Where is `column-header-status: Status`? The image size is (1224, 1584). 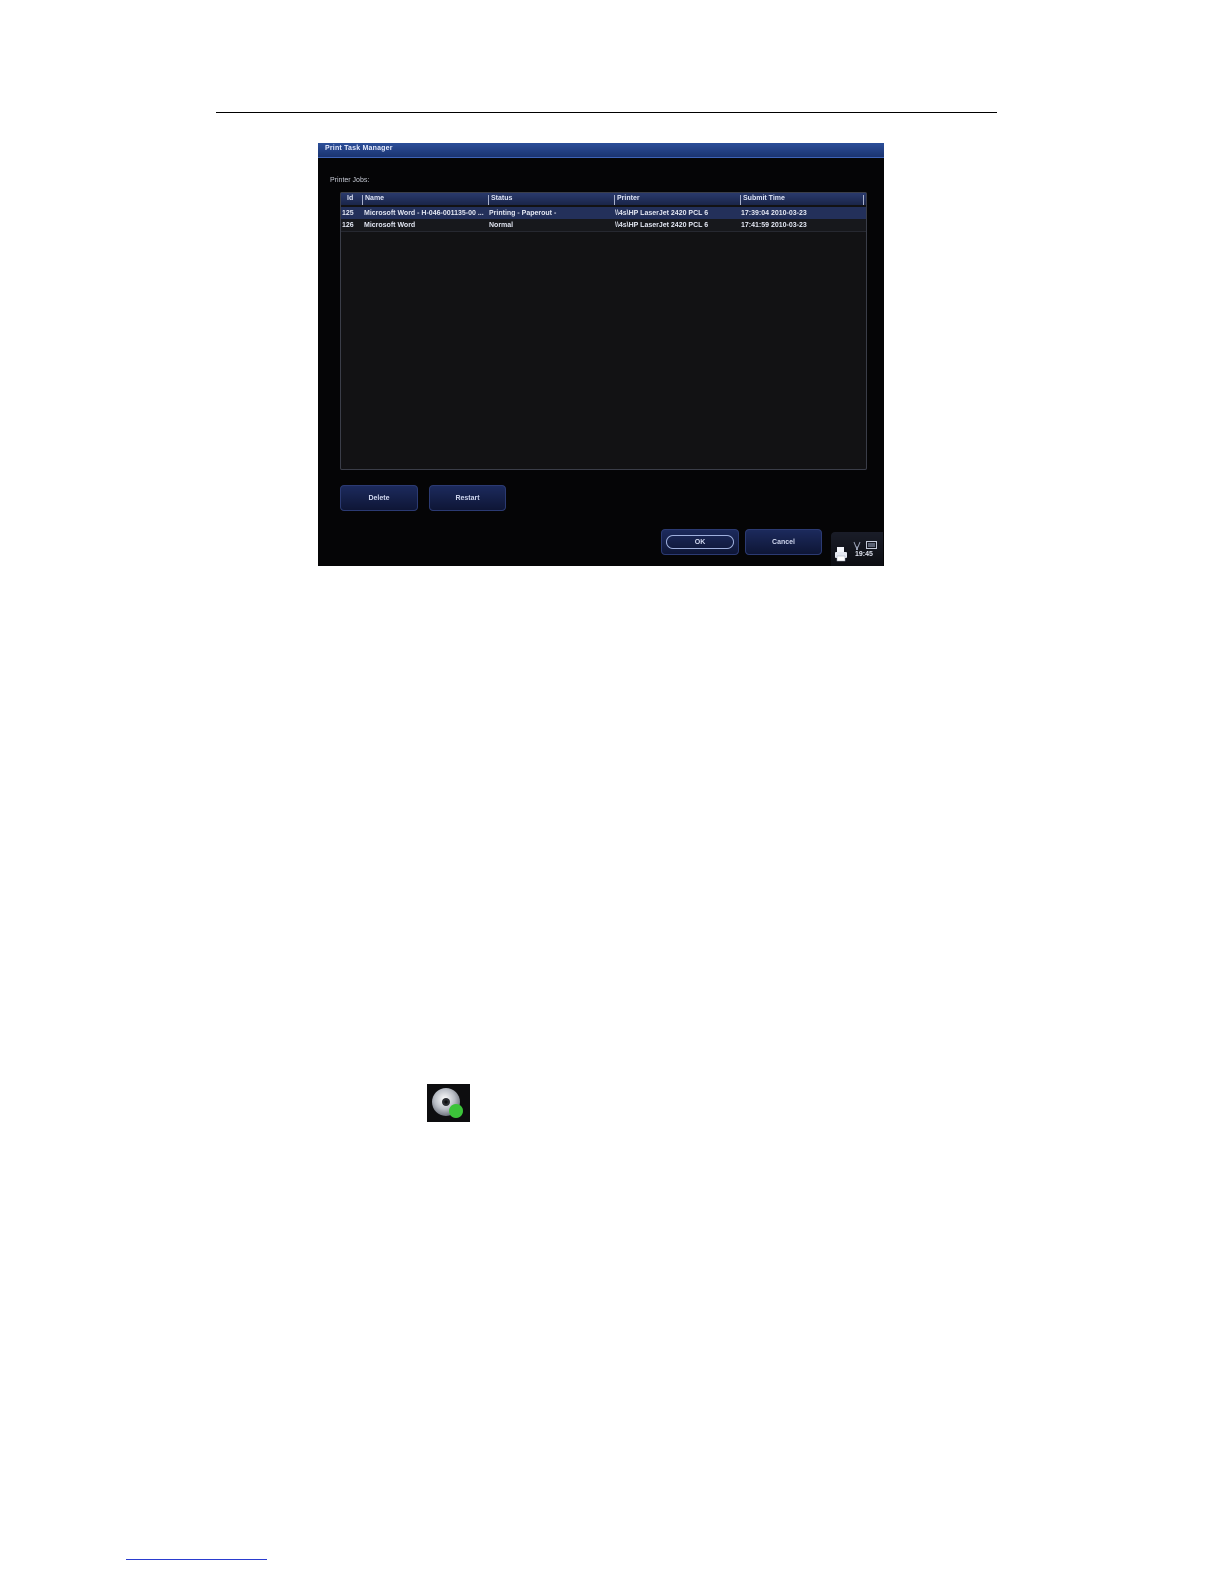
column-header-status: Status is located at coordinates (551, 200).